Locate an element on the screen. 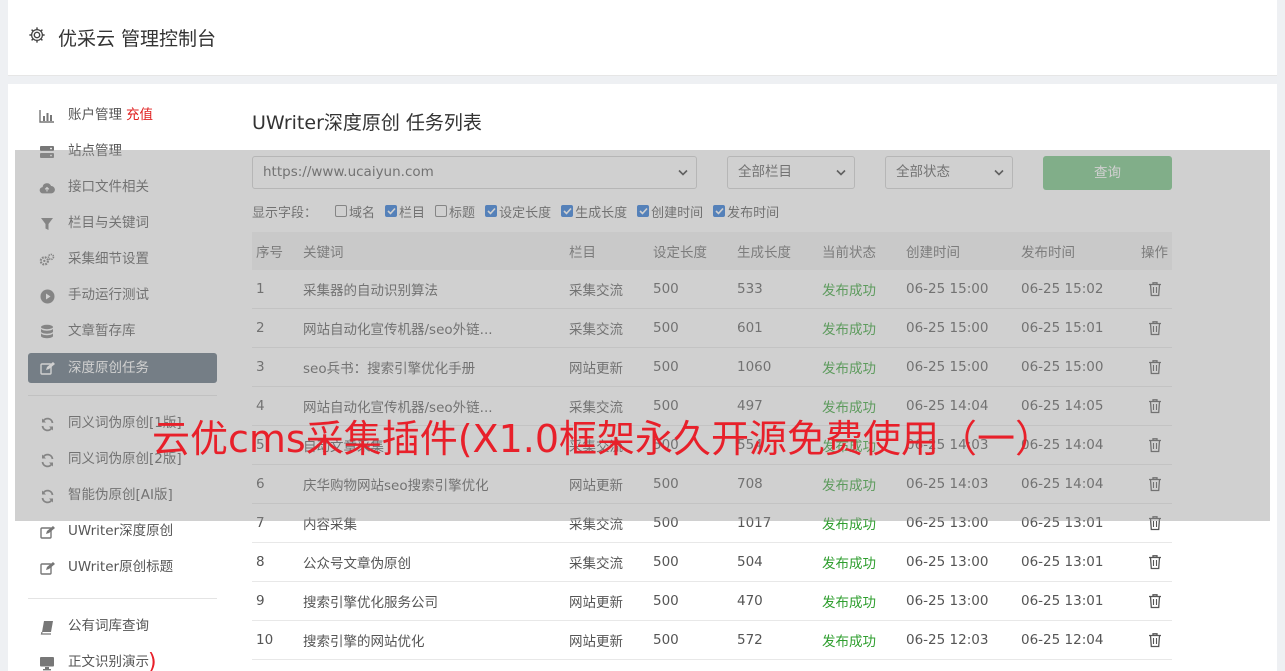 Image resolution: width=1285 pixels, height=671 pixels. sidebar-divider is located at coordinates (122, 598).